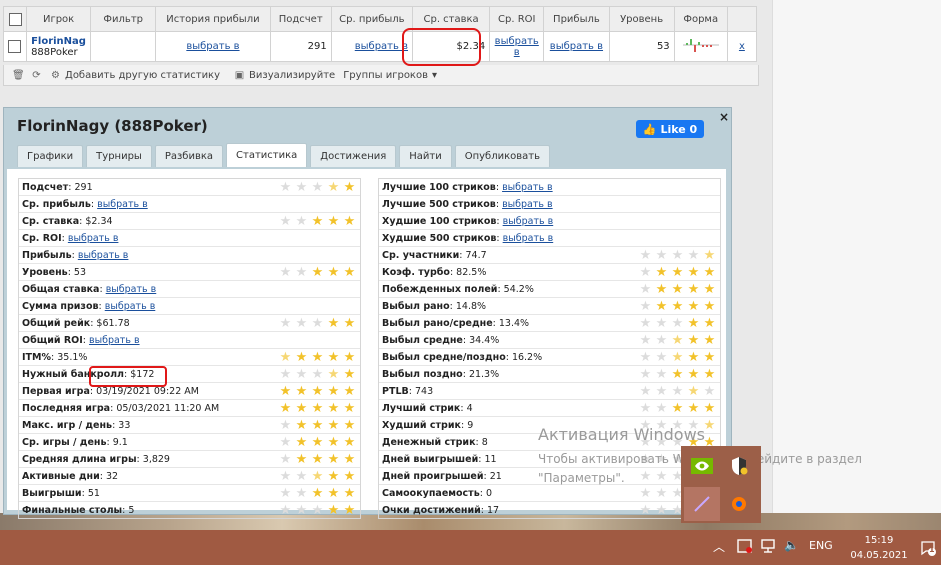 Image resolution: width=941 pixels, height=565 pixels. What do you see at coordinates (641, 19) in the screenshot?
I see `column-header: Уровень` at bounding box center [641, 19].